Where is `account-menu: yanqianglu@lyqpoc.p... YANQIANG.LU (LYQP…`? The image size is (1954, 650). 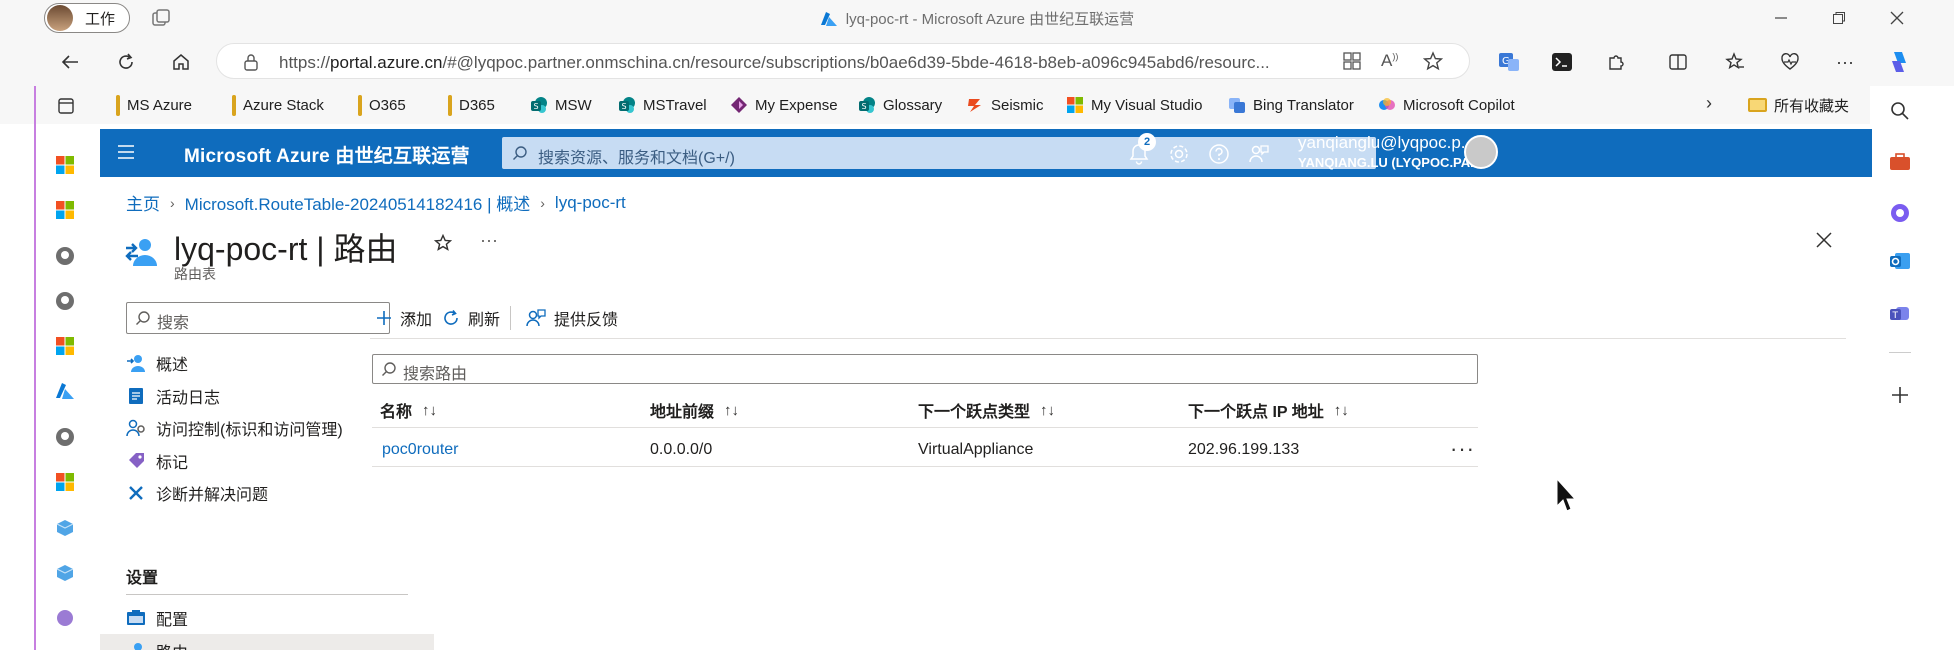
account-menu: yanqianglu@lyqpoc.p... YANQIANG.LU (LYQP… is located at coordinates (1394, 151).